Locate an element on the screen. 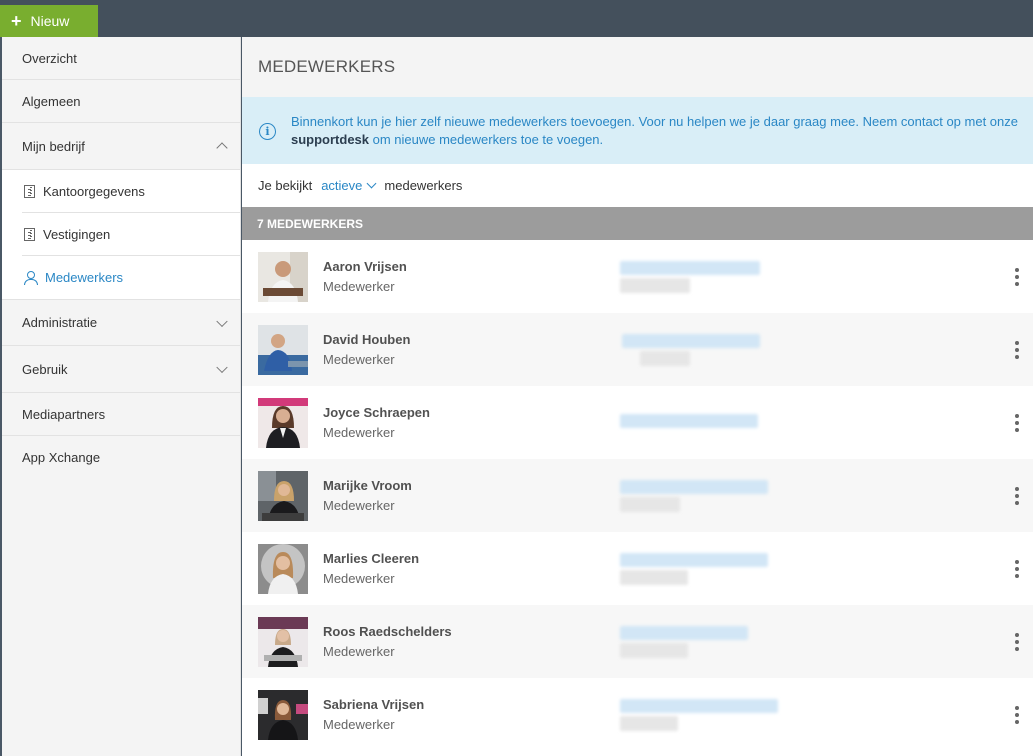 The width and height of the screenshot is (1033, 756). sidebar-item-algemeen: Algemeen is located at coordinates (121, 101).